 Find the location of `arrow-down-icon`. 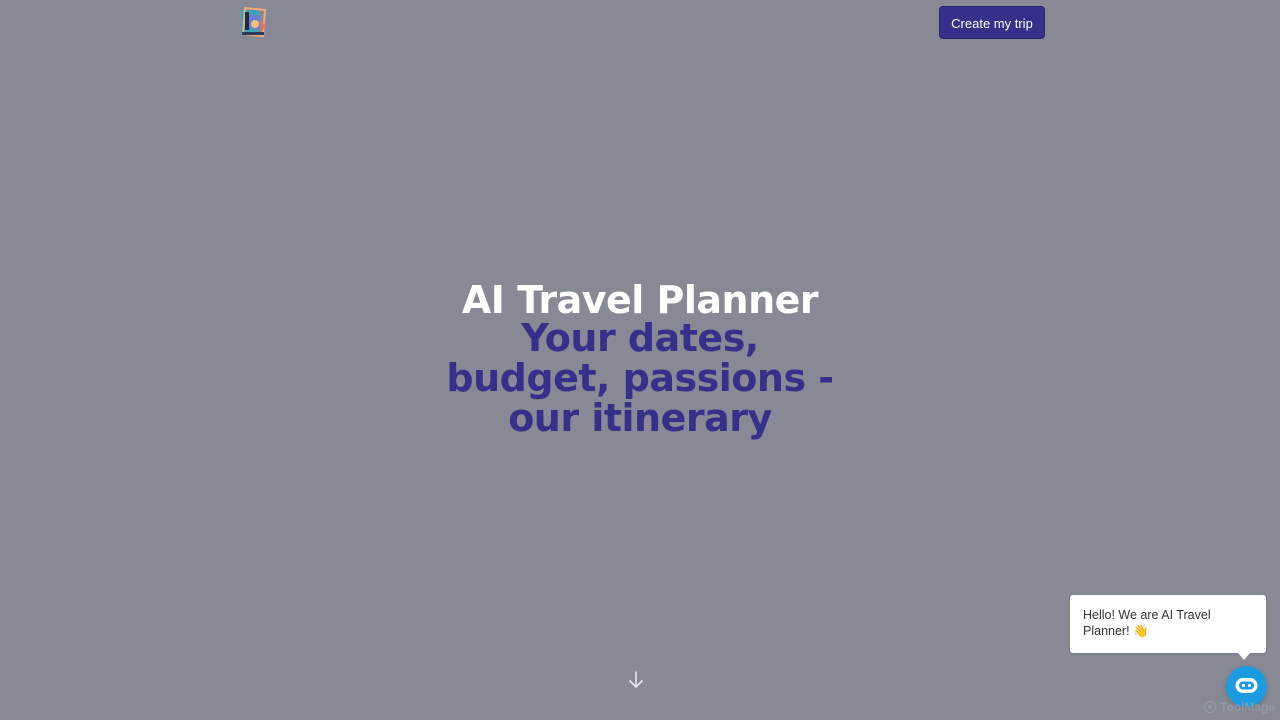

arrow-down-icon is located at coordinates (636, 679).